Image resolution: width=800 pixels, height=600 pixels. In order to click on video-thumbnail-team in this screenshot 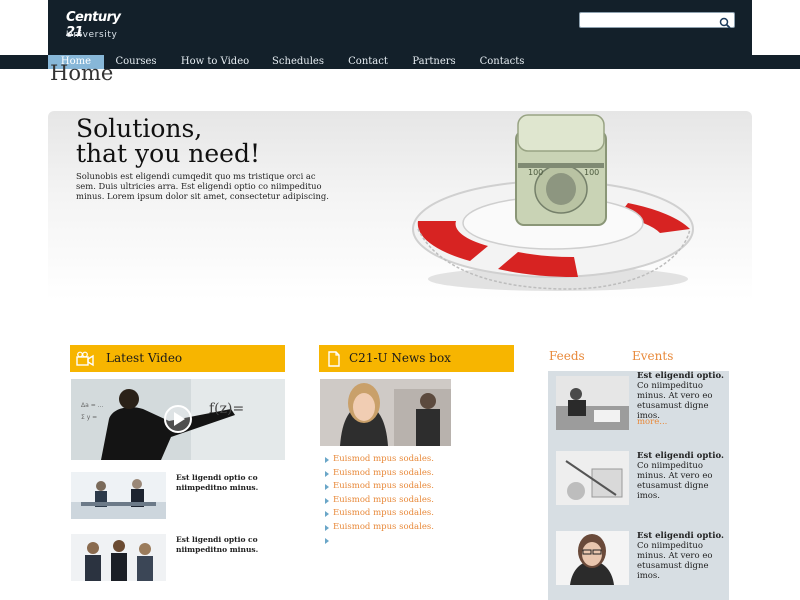, I will do `click(118, 557)`.